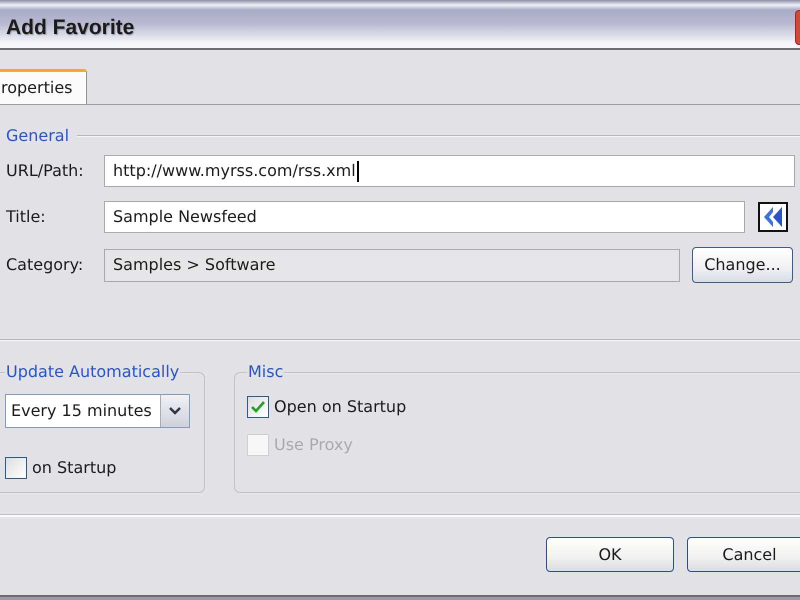 This screenshot has height=600, width=800. What do you see at coordinates (175, 411) in the screenshot?
I see `chevron-down-icon` at bounding box center [175, 411].